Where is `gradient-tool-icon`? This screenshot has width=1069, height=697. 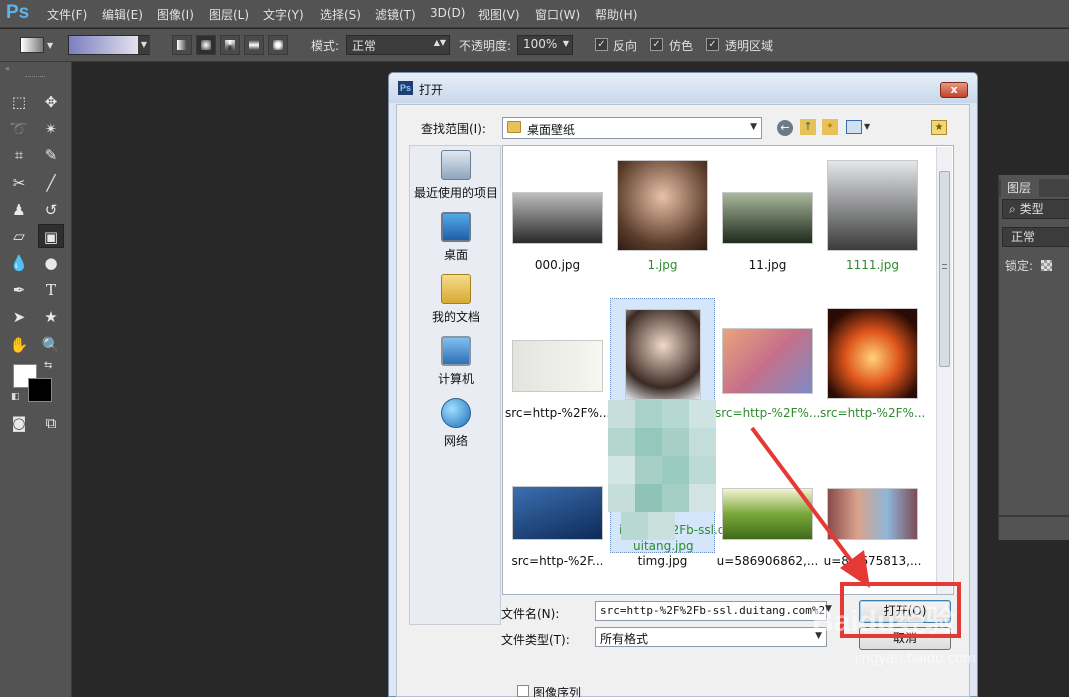 gradient-tool-icon is located at coordinates (32, 45).